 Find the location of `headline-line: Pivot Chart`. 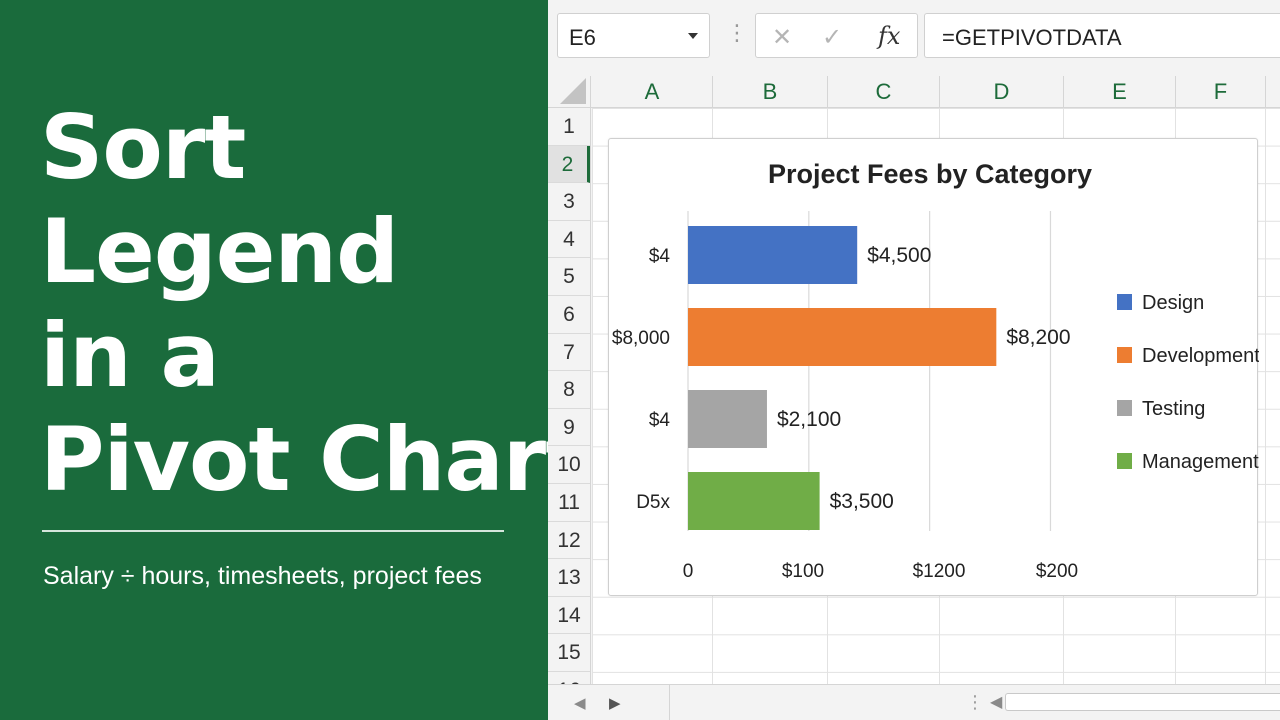

headline-line: Pivot Chart is located at coordinates (313, 459).